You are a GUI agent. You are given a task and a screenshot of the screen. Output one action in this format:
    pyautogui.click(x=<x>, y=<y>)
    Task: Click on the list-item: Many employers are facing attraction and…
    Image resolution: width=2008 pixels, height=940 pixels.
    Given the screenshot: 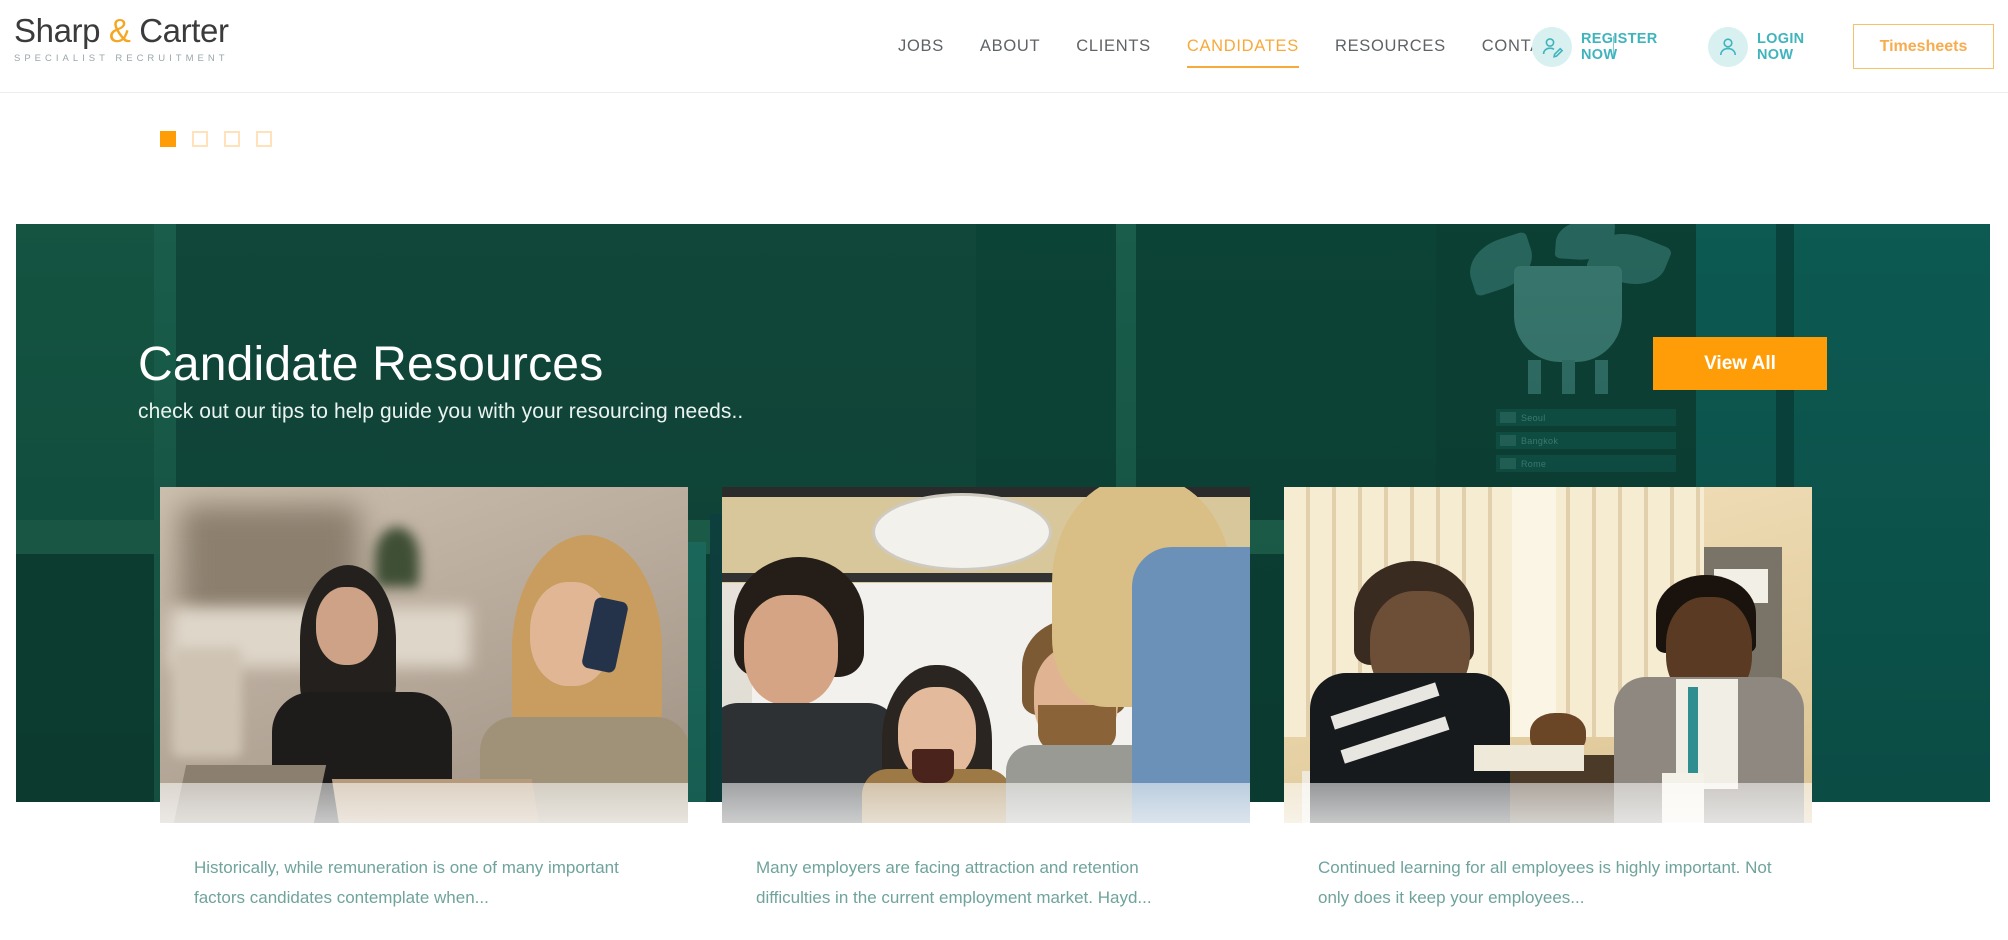 What is the action you would take?
    pyautogui.click(x=986, y=713)
    